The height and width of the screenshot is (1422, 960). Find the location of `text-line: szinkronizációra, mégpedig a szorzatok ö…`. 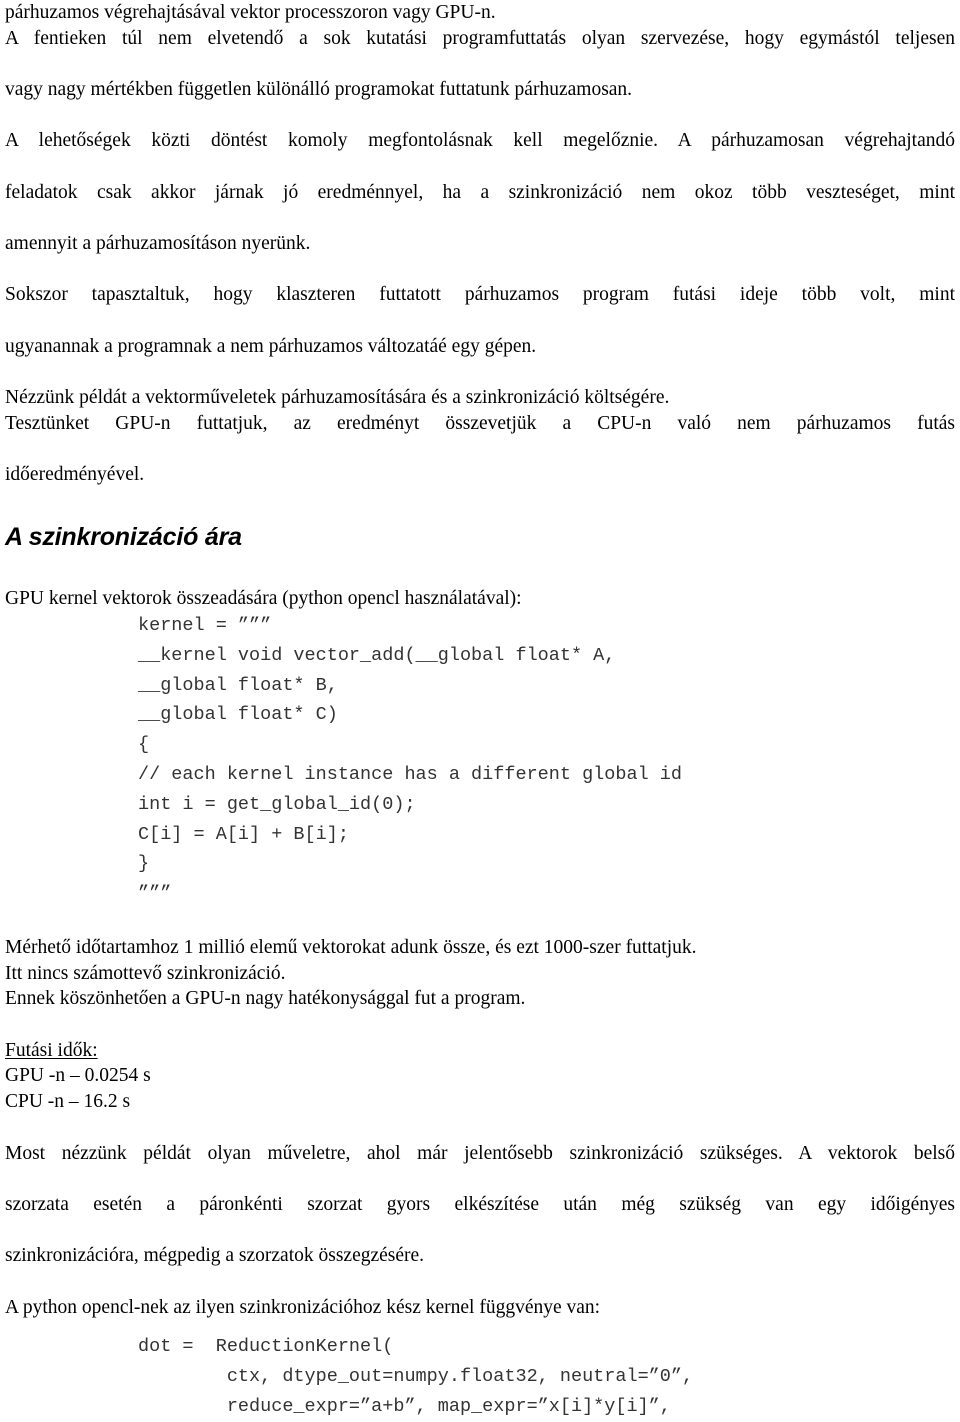

text-line: szinkronizációra, mégpedig a szorzatok ö… is located at coordinates (215, 1255).